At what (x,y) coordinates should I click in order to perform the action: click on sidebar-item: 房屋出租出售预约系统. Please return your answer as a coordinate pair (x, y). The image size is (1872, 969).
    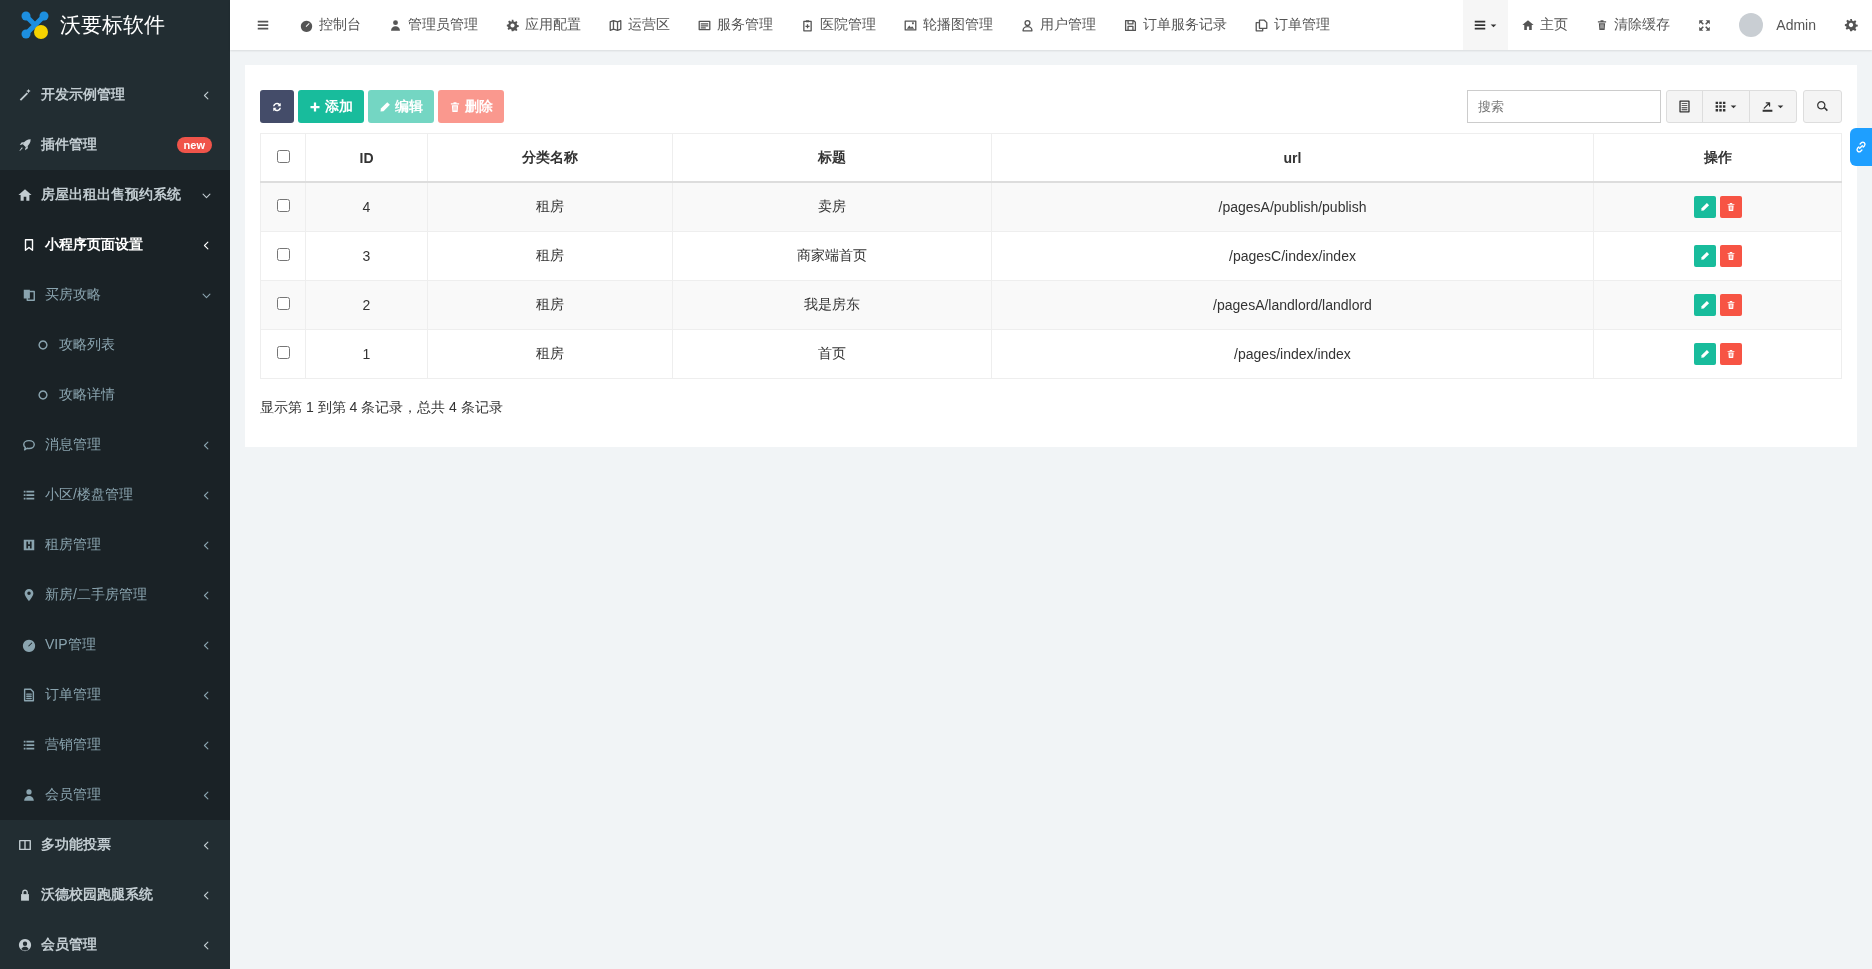
    Looking at the image, I should click on (115, 195).